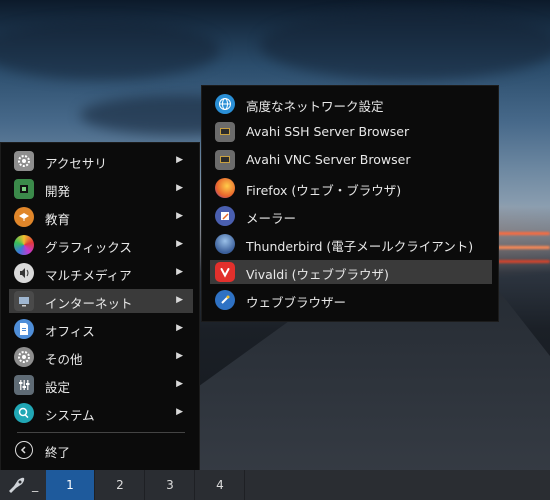 The width and height of the screenshot is (550, 500). I want to click on menu-item-label: 終了, so click(58, 452).